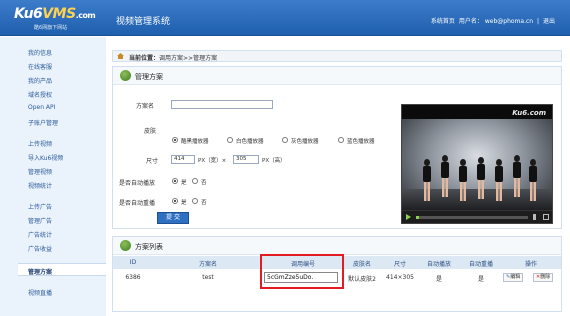 The image size is (570, 316). What do you see at coordinates (175, 181) in the screenshot?
I see `autoplay-yes-radio` at bounding box center [175, 181].